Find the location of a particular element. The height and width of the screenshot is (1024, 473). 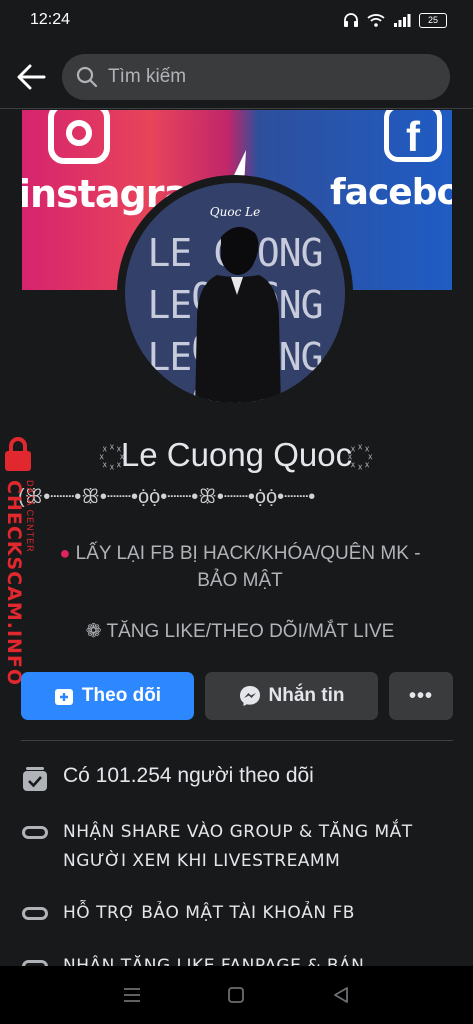

profile-name-decoration: (ꕥ•┈┈•ꕥ•┈┈•ọ̇ọ̇•┈┈•ꕥ•┈┈•ọ̇ọ̇•┈┈• is located at coordinates (167, 497).